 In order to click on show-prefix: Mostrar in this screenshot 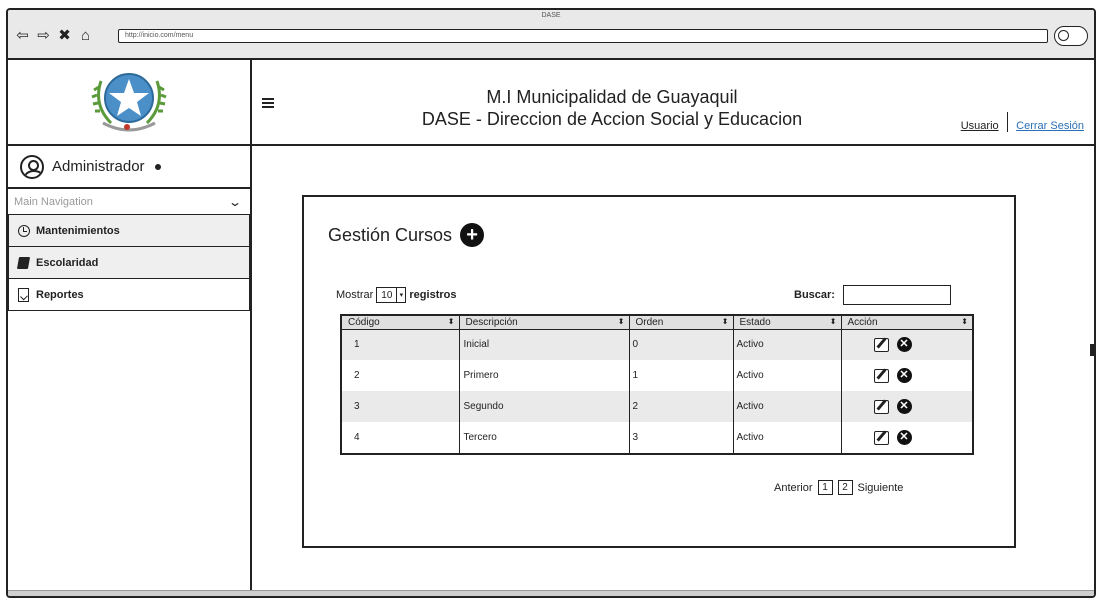, I will do `click(355, 295)`.